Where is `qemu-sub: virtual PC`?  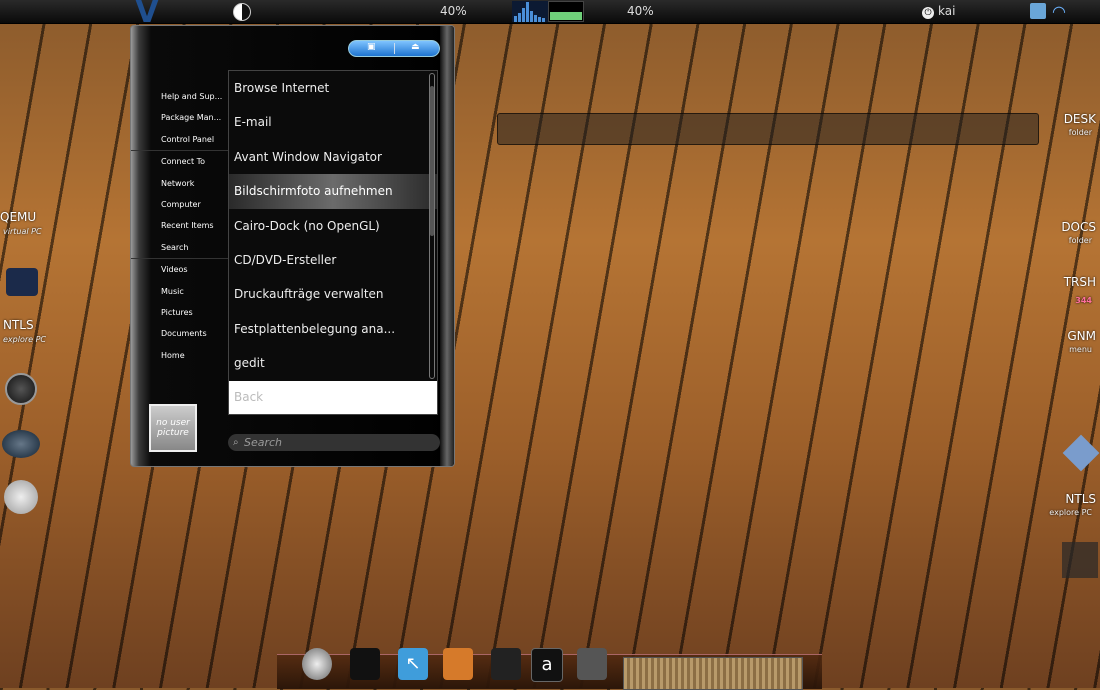
qemu-sub: virtual PC is located at coordinates (22, 231).